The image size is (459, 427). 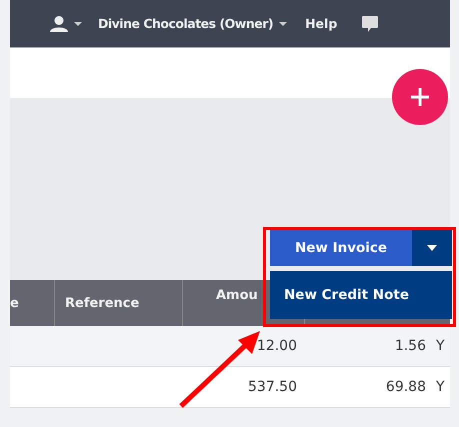 What do you see at coordinates (193, 23) in the screenshot?
I see `account-menu: Divine Chocolates (Owner)` at bounding box center [193, 23].